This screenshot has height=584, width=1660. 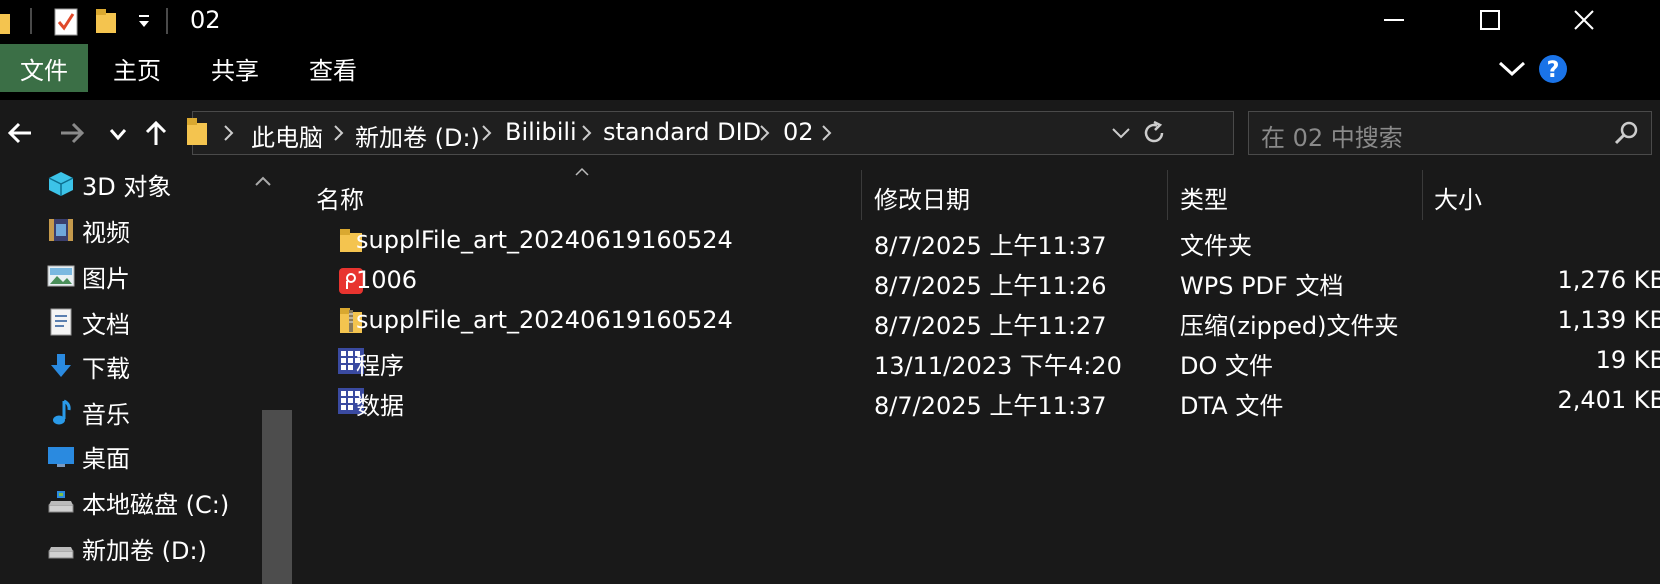 What do you see at coordinates (922, 197) in the screenshot?
I see `column-header-modified: 修改日期` at bounding box center [922, 197].